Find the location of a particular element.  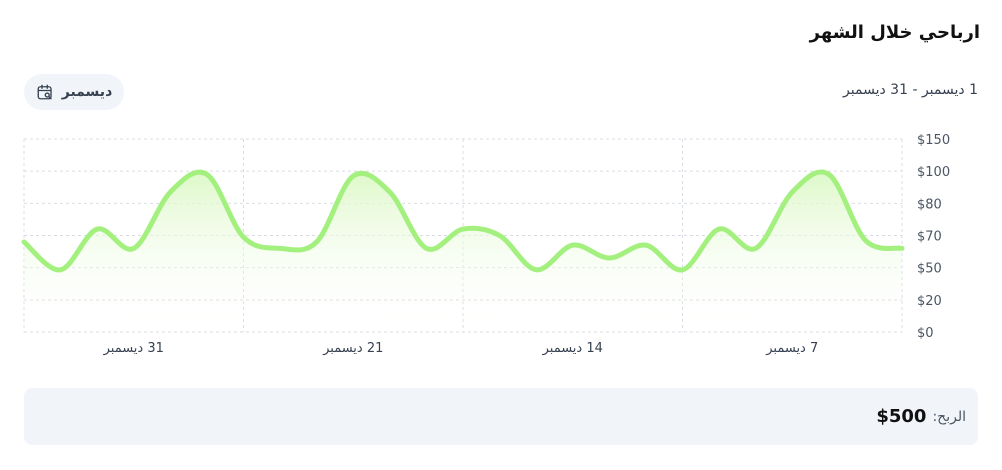

y-tick-label: $0 is located at coordinates (925, 333).